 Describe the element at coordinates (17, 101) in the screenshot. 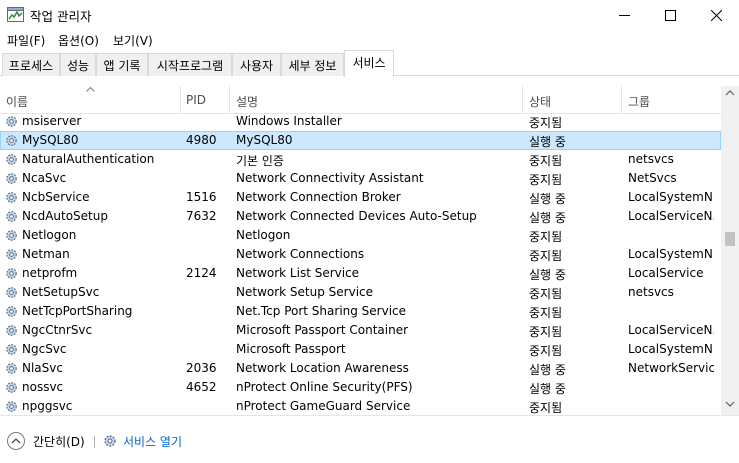

I see `column-header-name: 이름` at that location.